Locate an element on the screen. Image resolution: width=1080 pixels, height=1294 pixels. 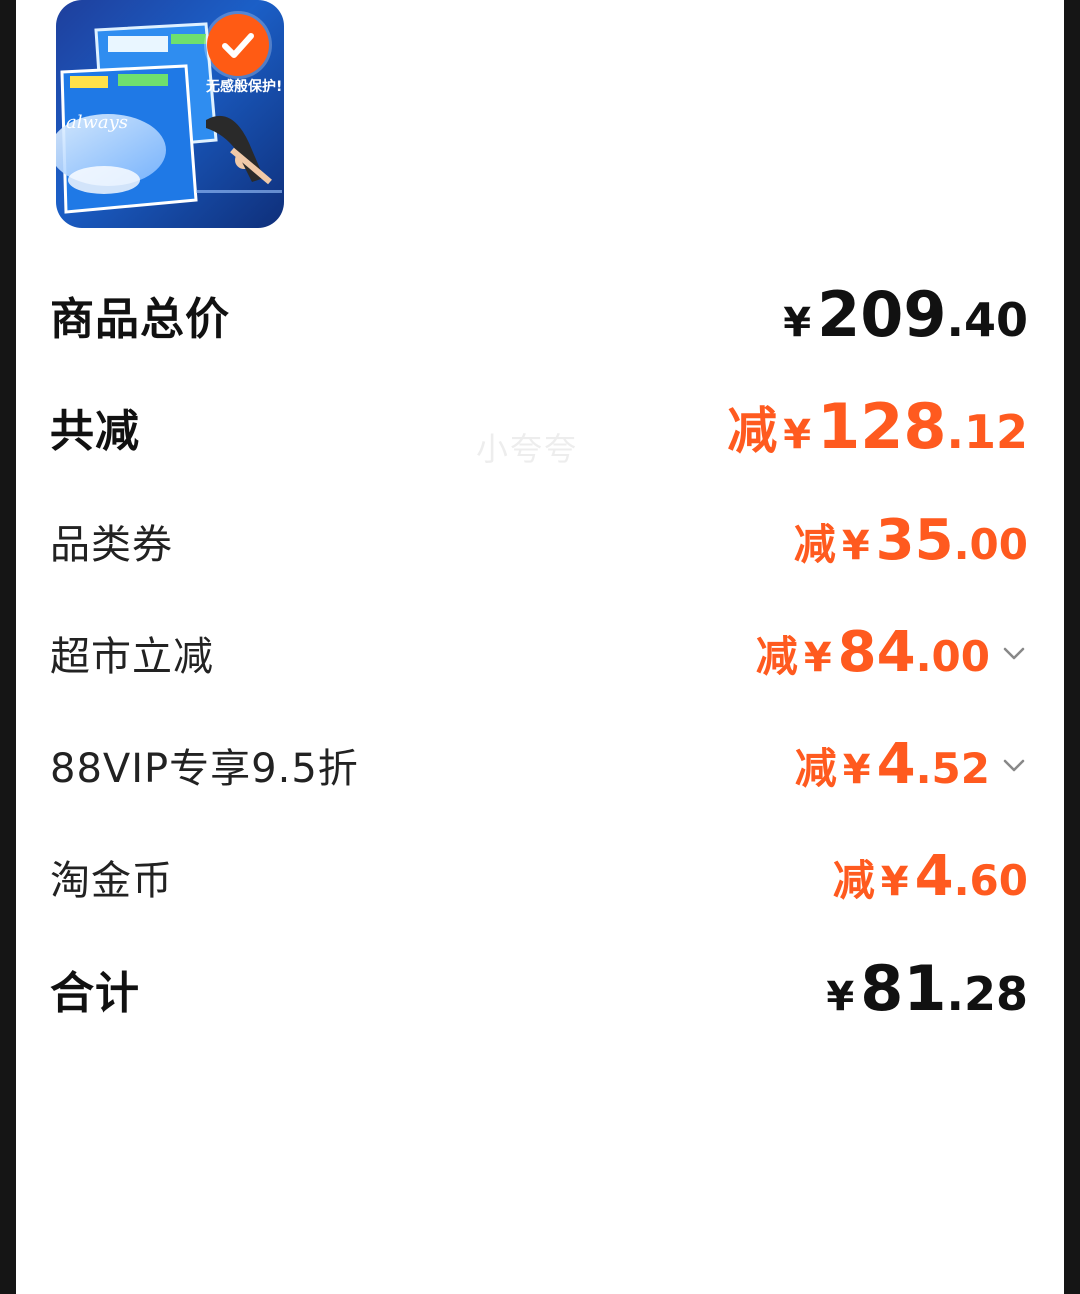
vip-discount-value: 减 ¥ 4 .52 is located at coordinates (911, 764).